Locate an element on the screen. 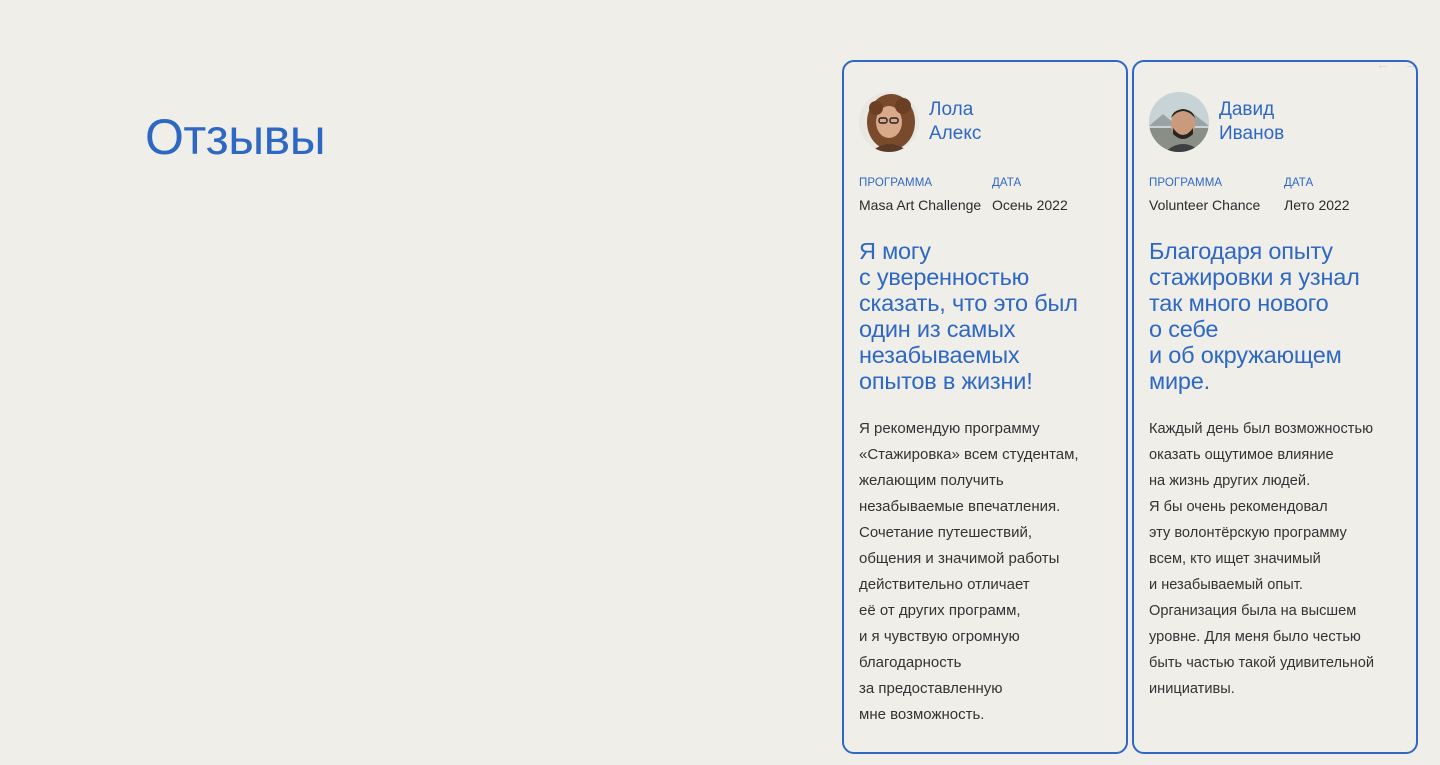 The height and width of the screenshot is (765, 1440). reviewer-name: Давид Иванов is located at coordinates (1252, 121).